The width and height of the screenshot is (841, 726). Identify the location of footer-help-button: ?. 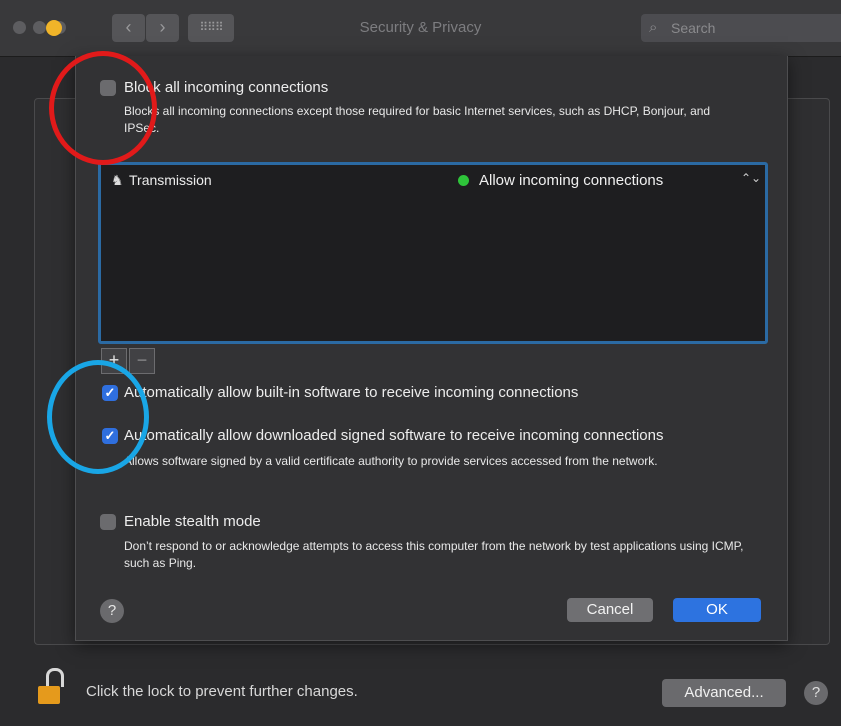
(816, 693).